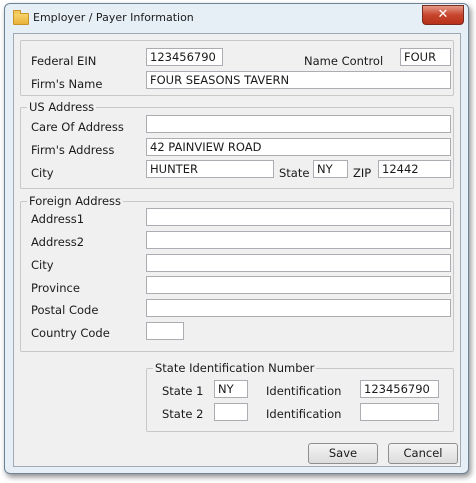 This screenshot has width=476, height=483. I want to click on state1-label: State 1, so click(183, 391).